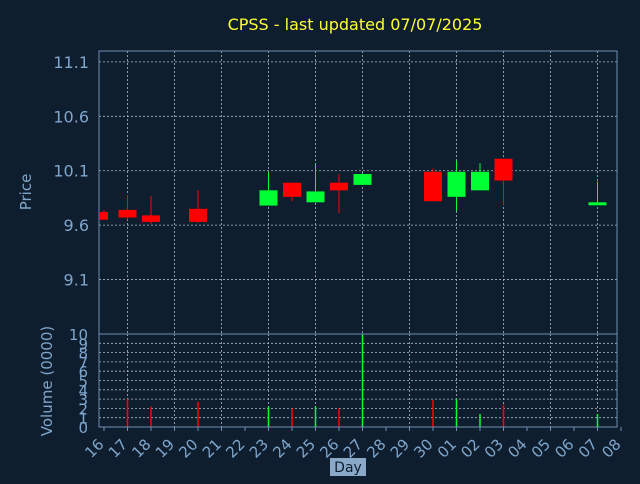 This screenshot has height=484, width=640. I want to click on x-axis-label: Day, so click(348, 468).